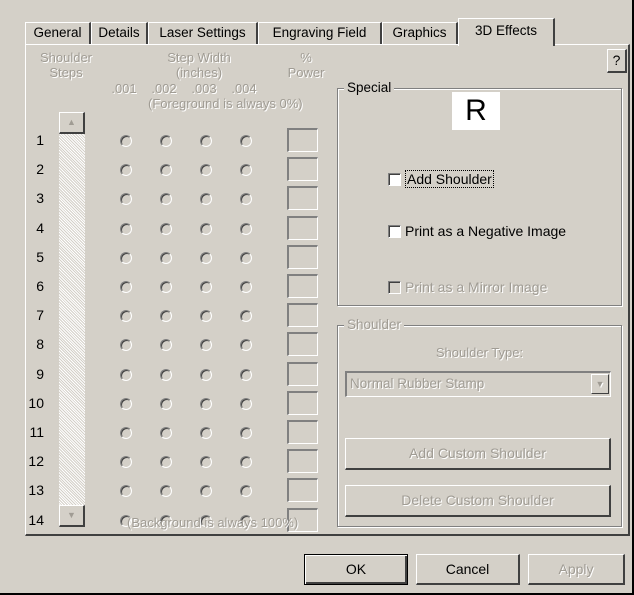  What do you see at coordinates (119, 33) in the screenshot?
I see `tab-details: Details` at bounding box center [119, 33].